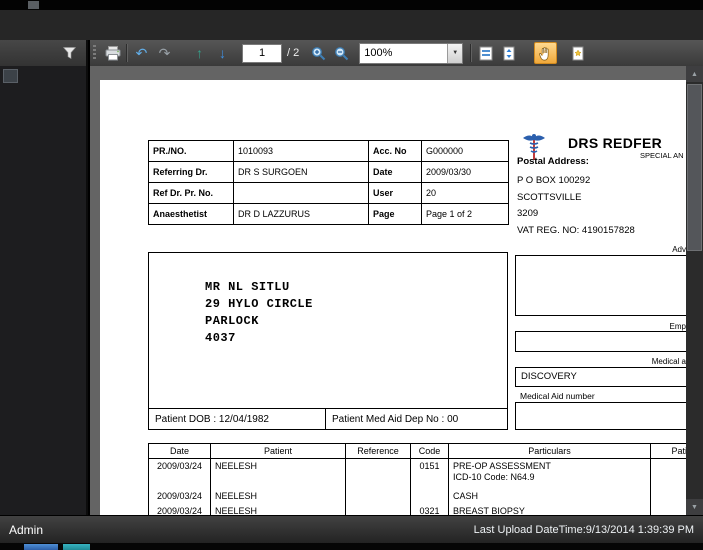 This screenshot has width=703, height=550. Describe the element at coordinates (679, 249) in the screenshot. I see `advice-label: Adv` at that location.